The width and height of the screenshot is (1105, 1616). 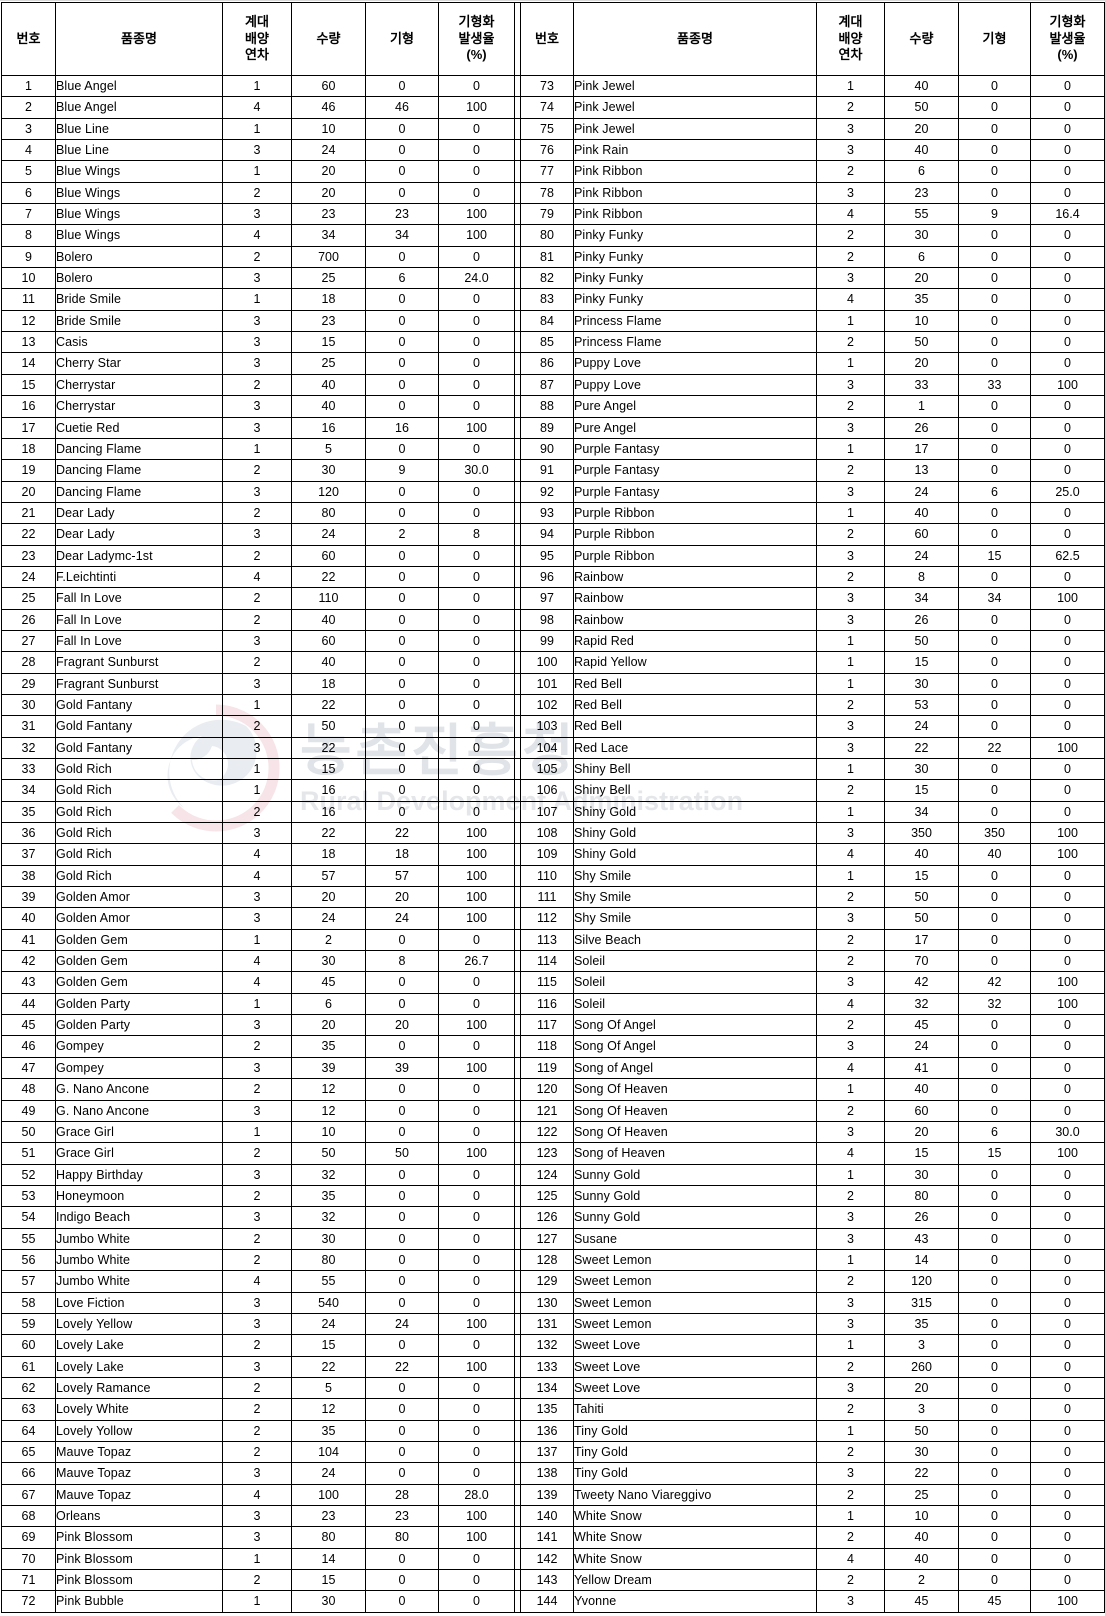 I want to click on table-row: 27 Fall In Love 3 60 0 0 99 Rapid Red 1 50 0 0, so click(x=553, y=641).